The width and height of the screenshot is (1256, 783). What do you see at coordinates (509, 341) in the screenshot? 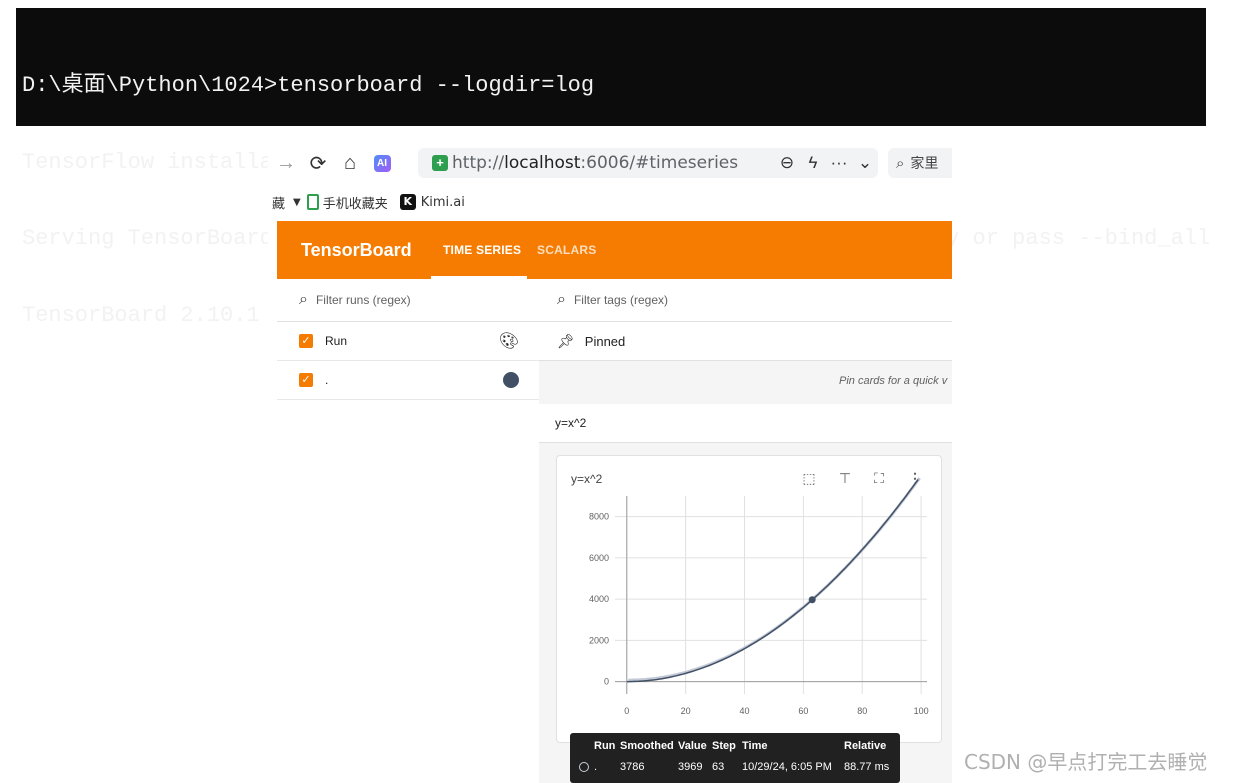
I see `palette-icon: 🎨︎` at bounding box center [509, 341].